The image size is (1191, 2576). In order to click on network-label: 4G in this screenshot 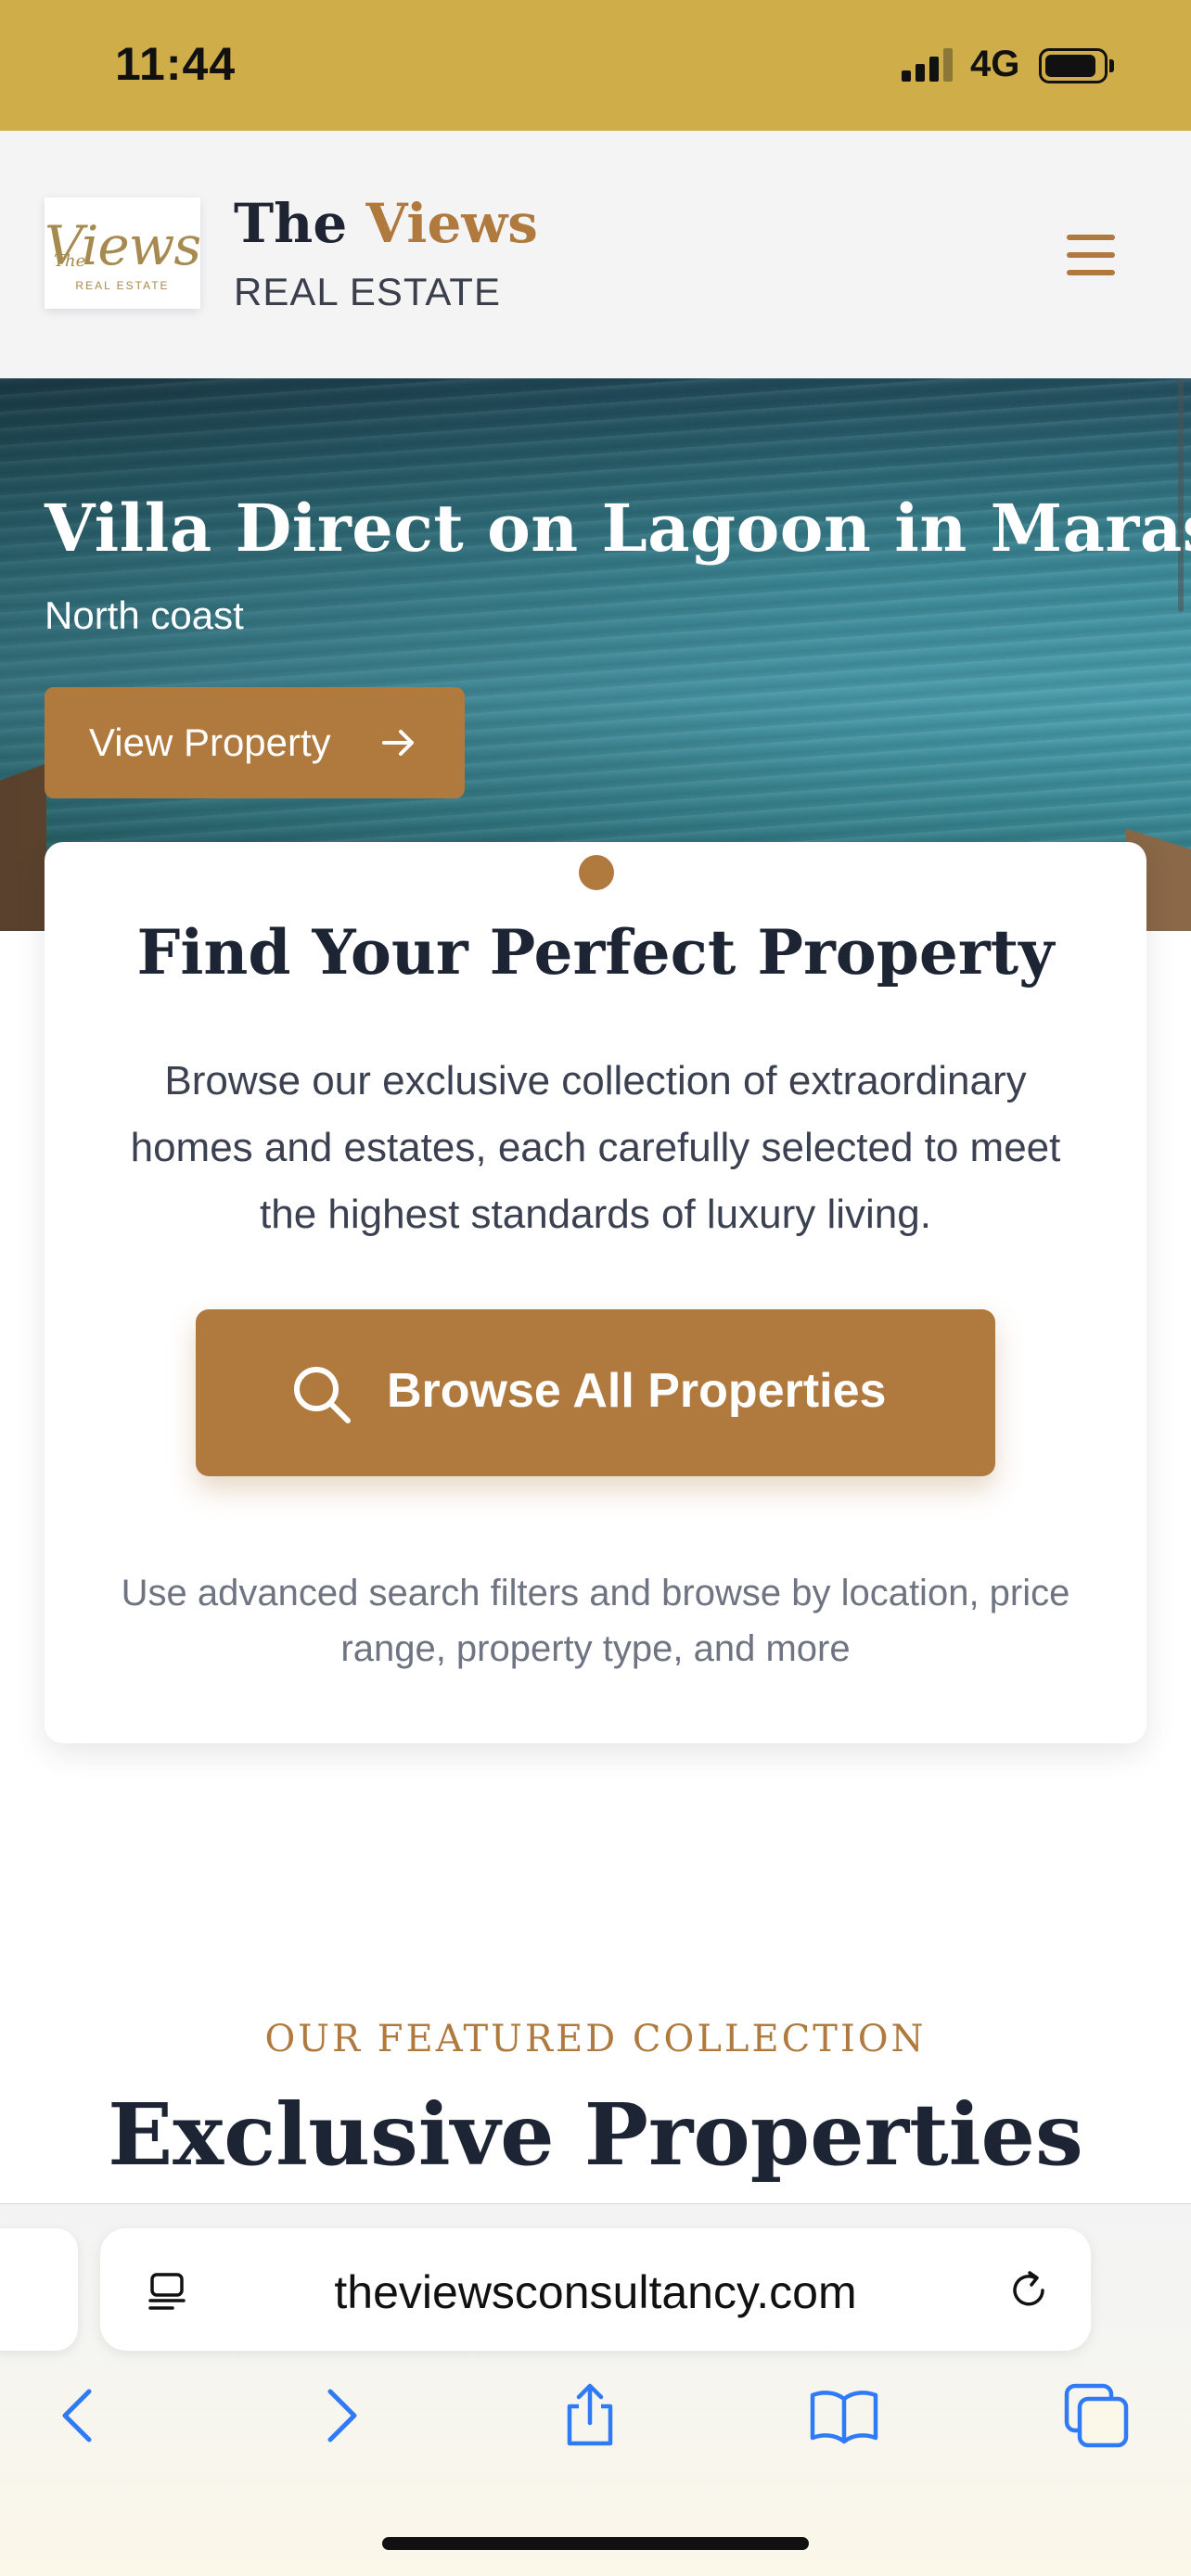, I will do `click(995, 64)`.